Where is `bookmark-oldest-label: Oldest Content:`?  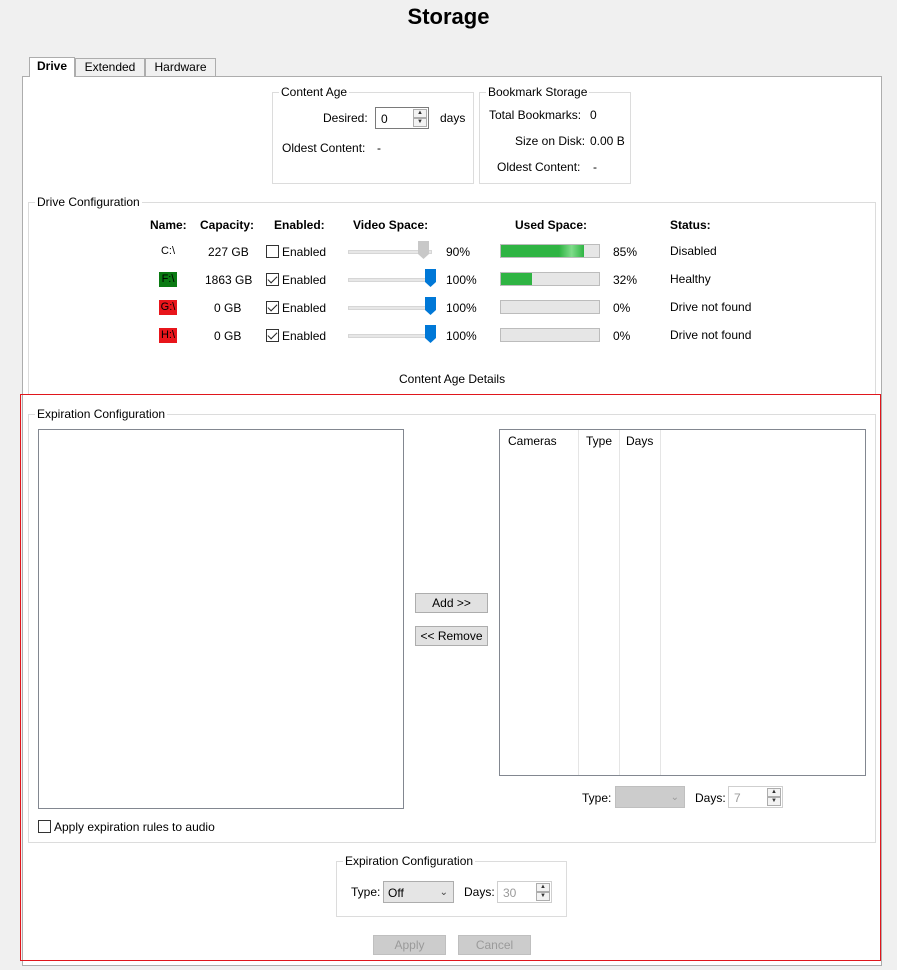
bookmark-oldest-label: Oldest Content: is located at coordinates (539, 167).